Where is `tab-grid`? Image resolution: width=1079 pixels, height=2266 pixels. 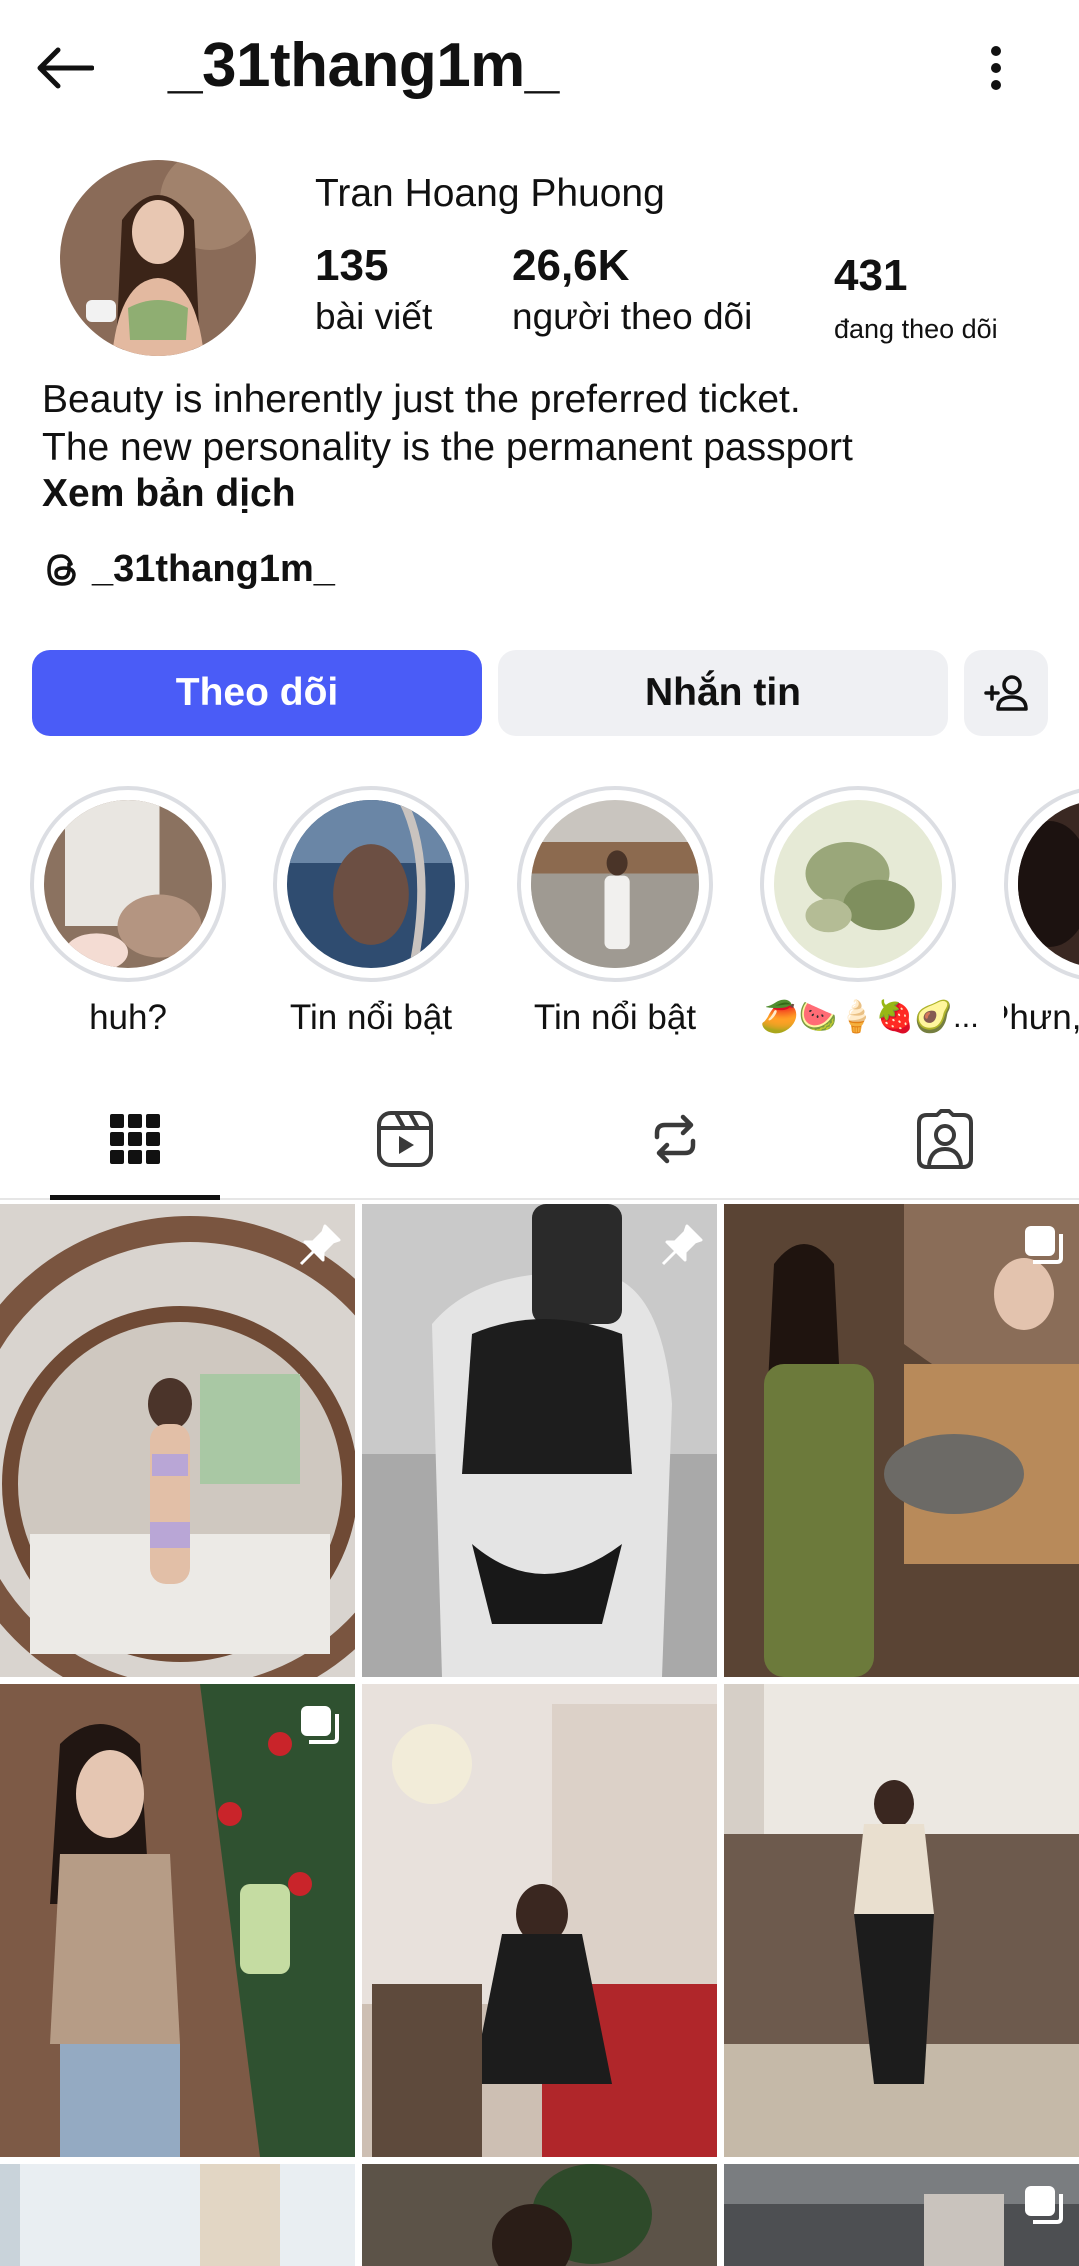
tab-grid is located at coordinates (135, 1140).